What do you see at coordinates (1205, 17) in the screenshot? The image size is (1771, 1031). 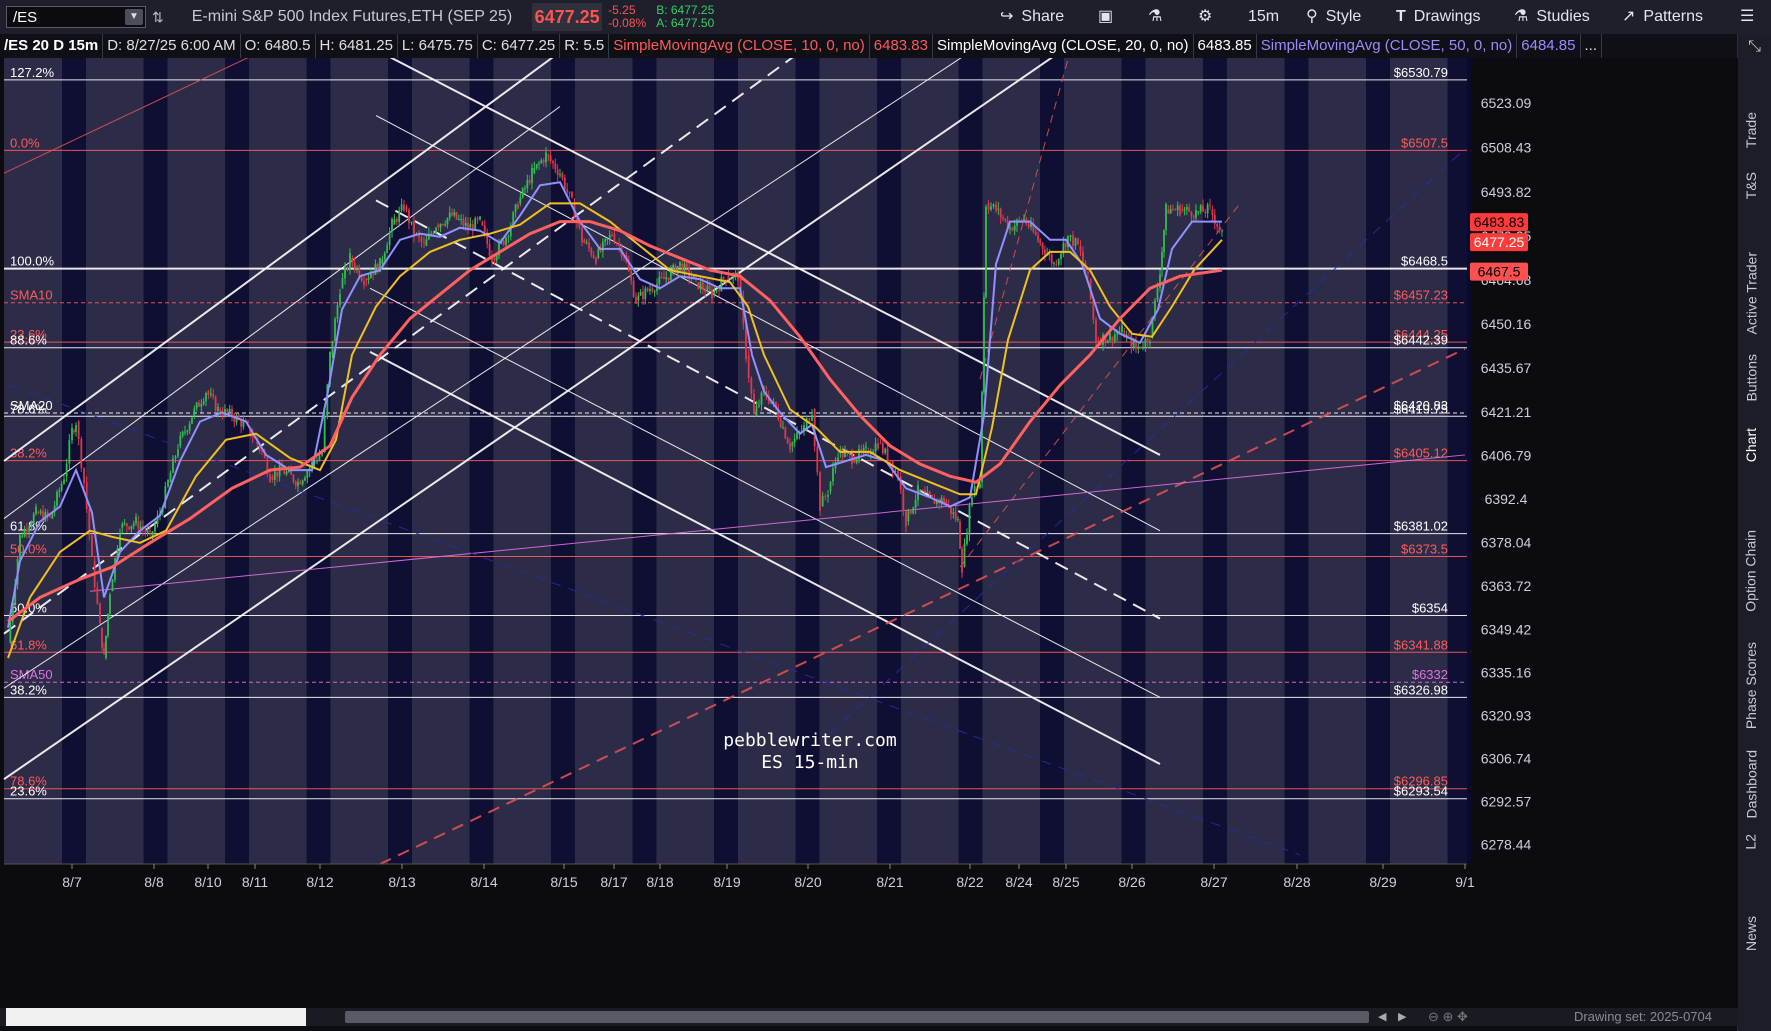 I see `settings-button: ⚙` at bounding box center [1205, 17].